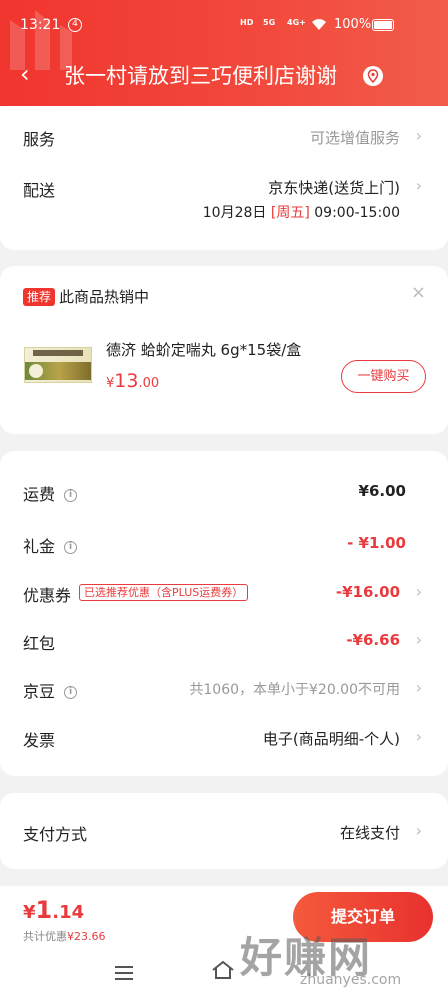  What do you see at coordinates (334, 187) in the screenshot?
I see `shipping-value: 京东快递(送货上门)` at bounding box center [334, 187].